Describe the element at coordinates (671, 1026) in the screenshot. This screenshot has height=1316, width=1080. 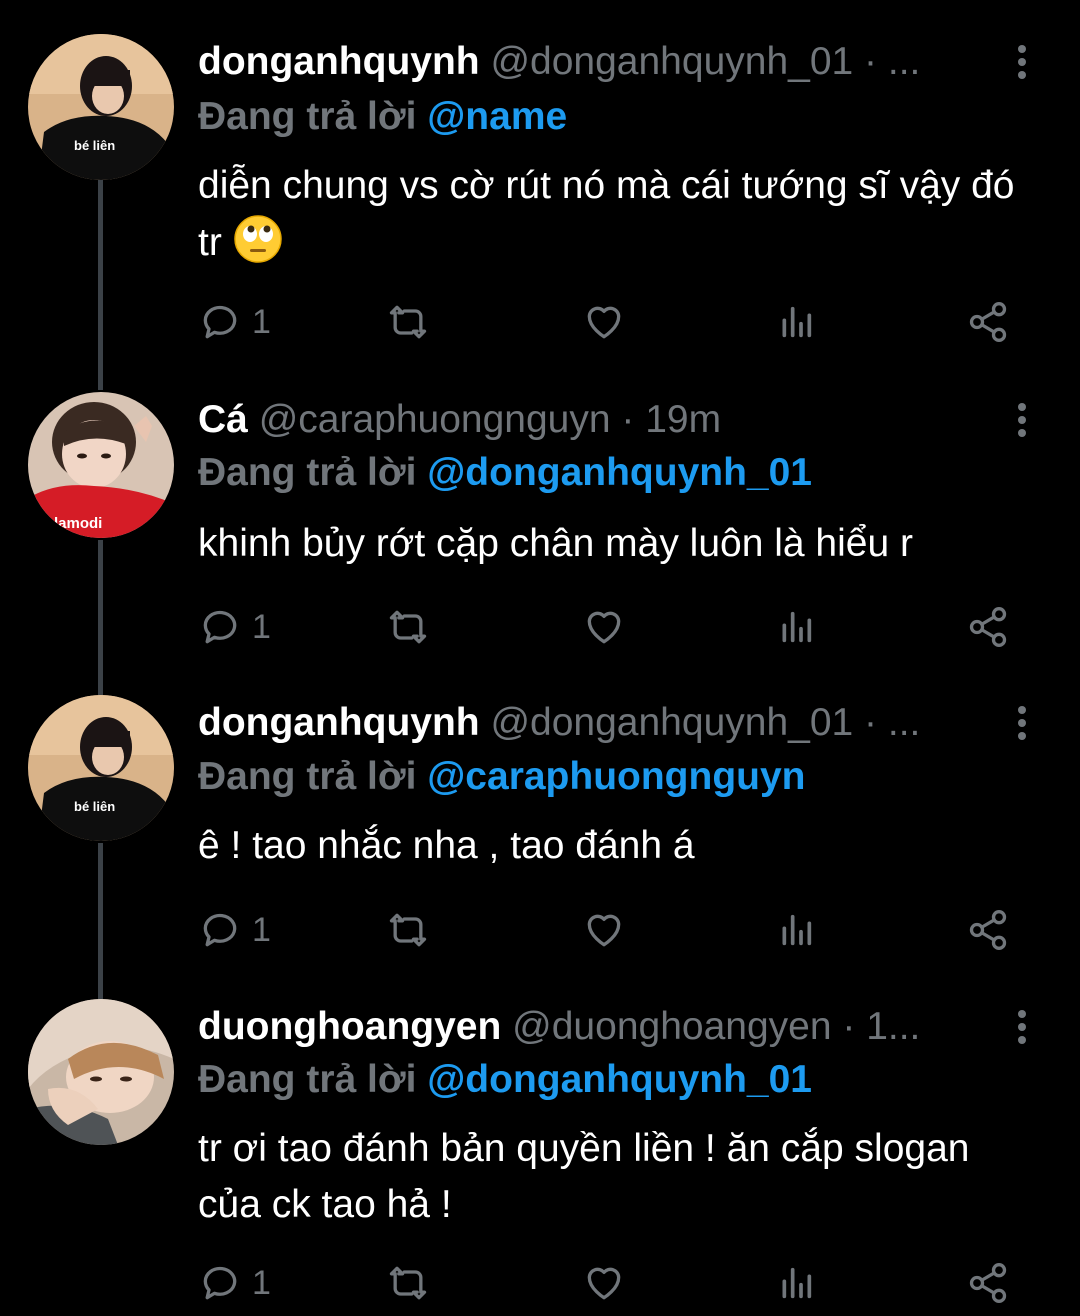
I see `user-handle: @duonghoangyen` at that location.